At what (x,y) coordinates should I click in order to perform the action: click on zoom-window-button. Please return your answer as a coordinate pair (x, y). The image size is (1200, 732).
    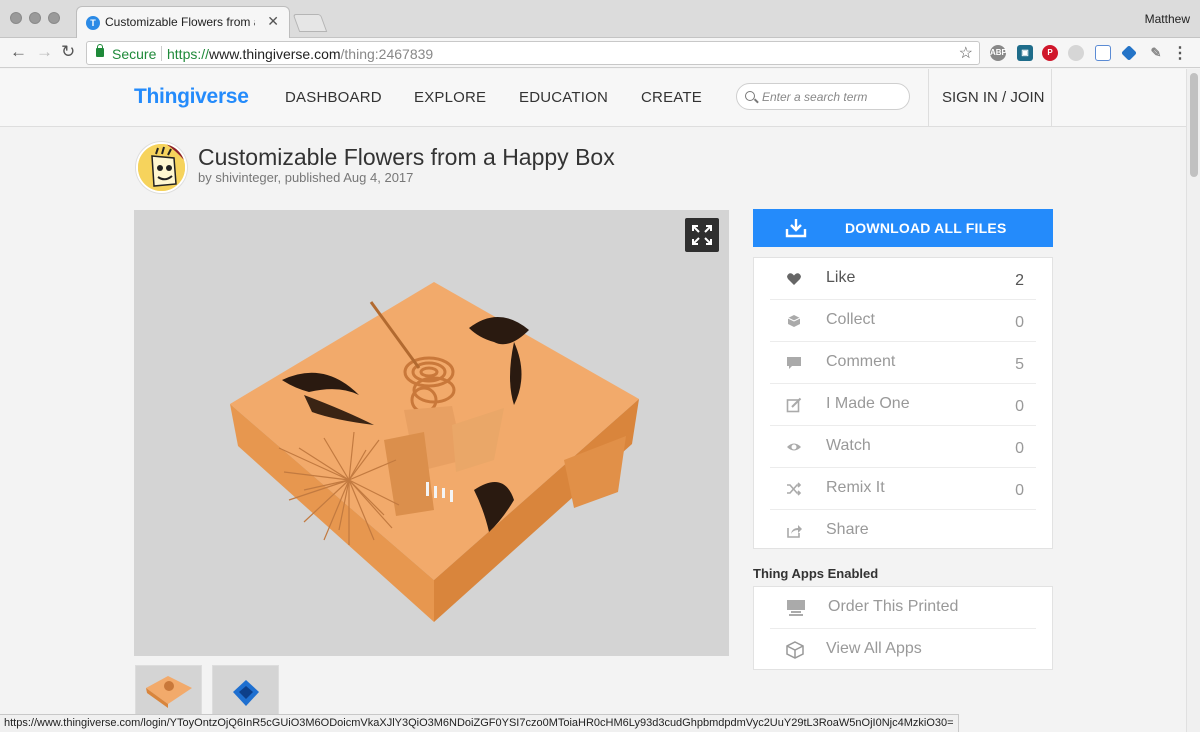
    Looking at the image, I should click on (54, 18).